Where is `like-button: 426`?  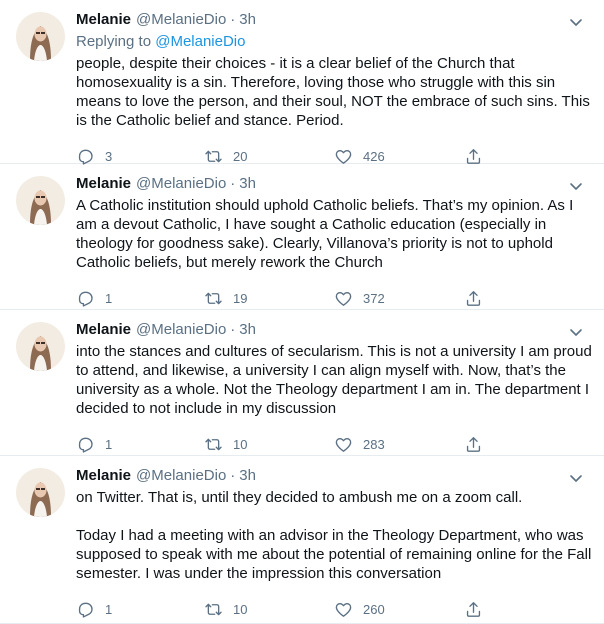
like-button: 426 is located at coordinates (399, 156).